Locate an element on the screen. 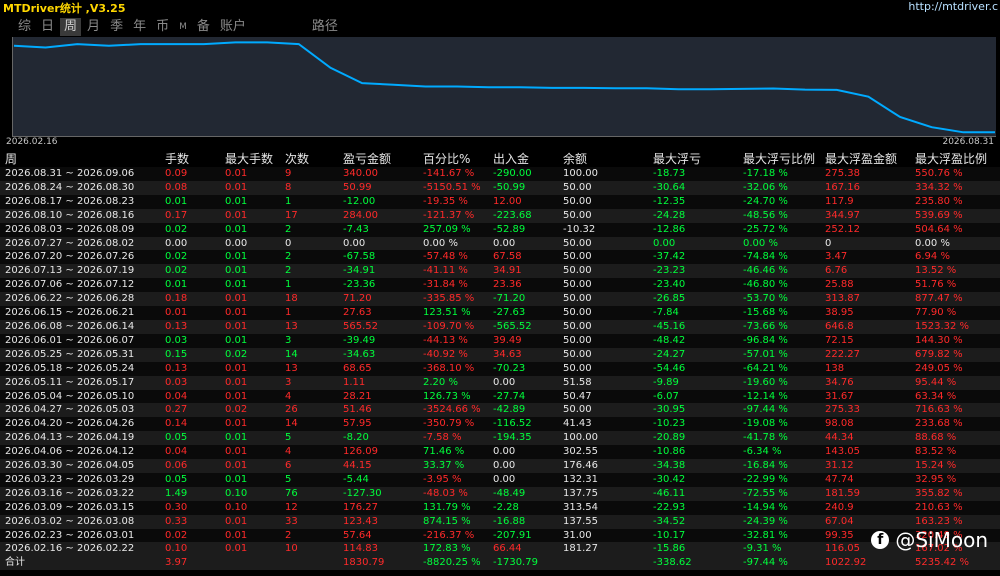 The height and width of the screenshot is (576, 1000). column-header: 最大浮盈金额 is located at coordinates (865, 158).